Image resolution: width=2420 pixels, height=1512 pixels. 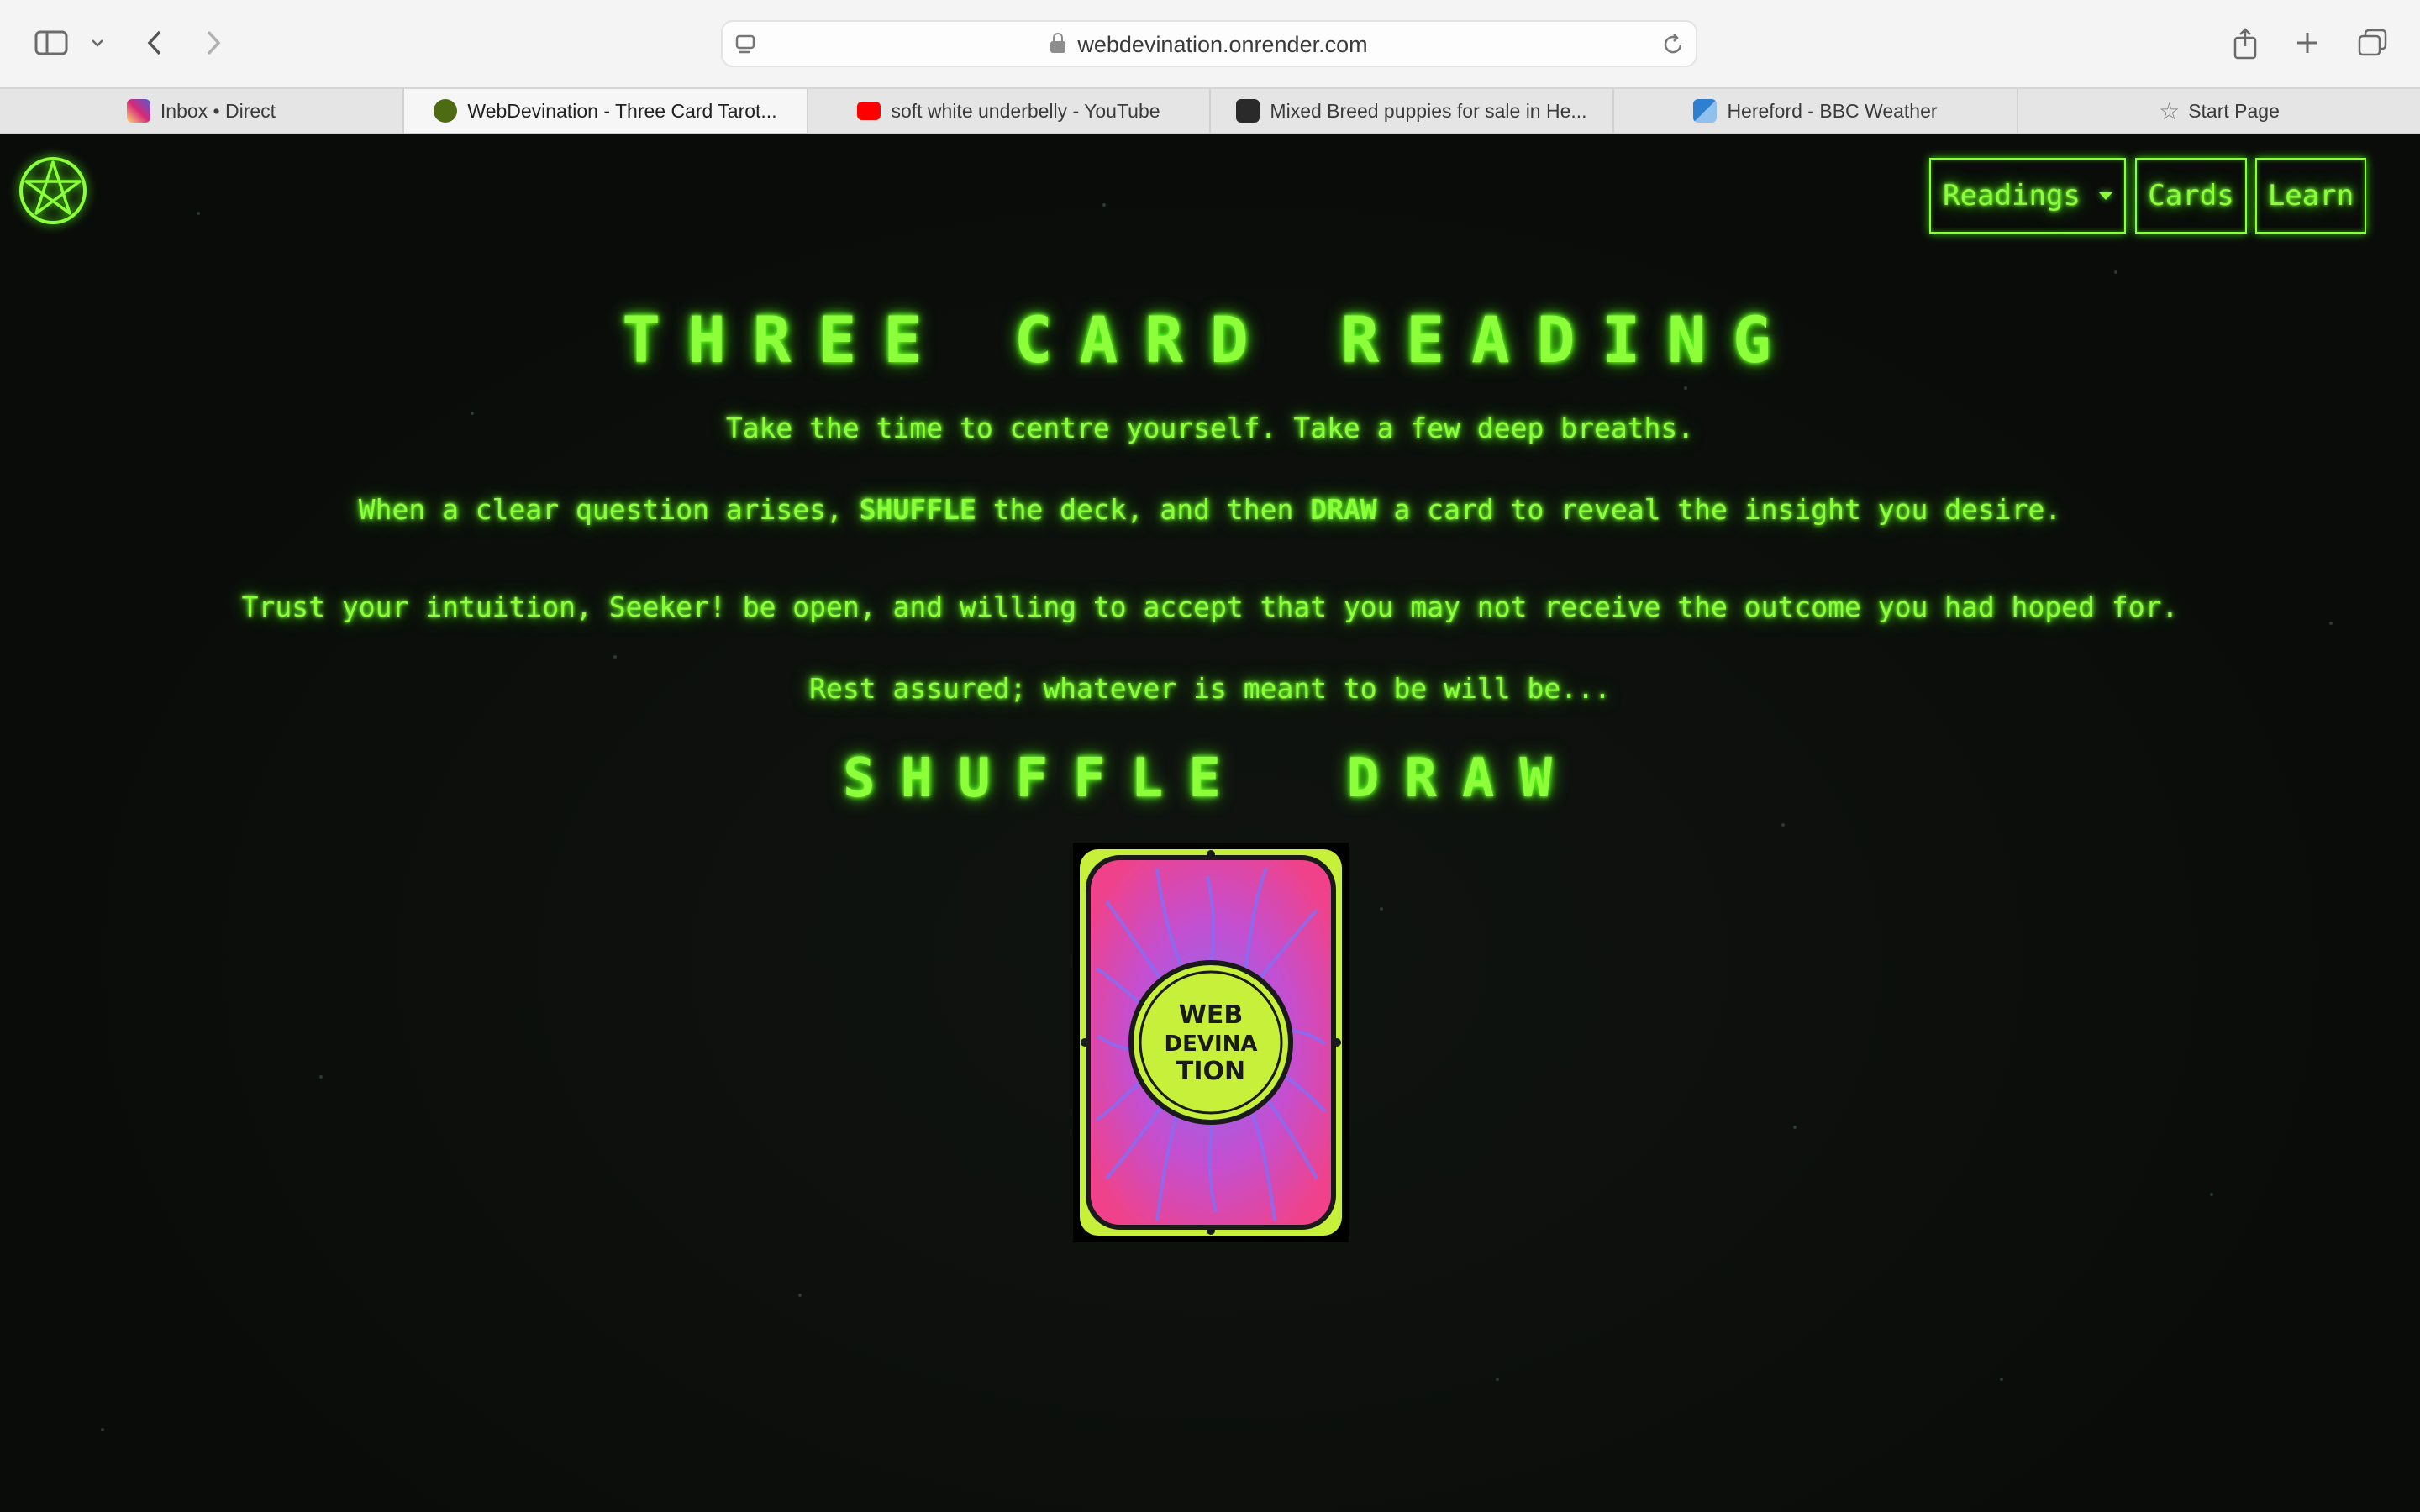 What do you see at coordinates (97, 43) in the screenshot?
I see `chevron-down-icon` at bounding box center [97, 43].